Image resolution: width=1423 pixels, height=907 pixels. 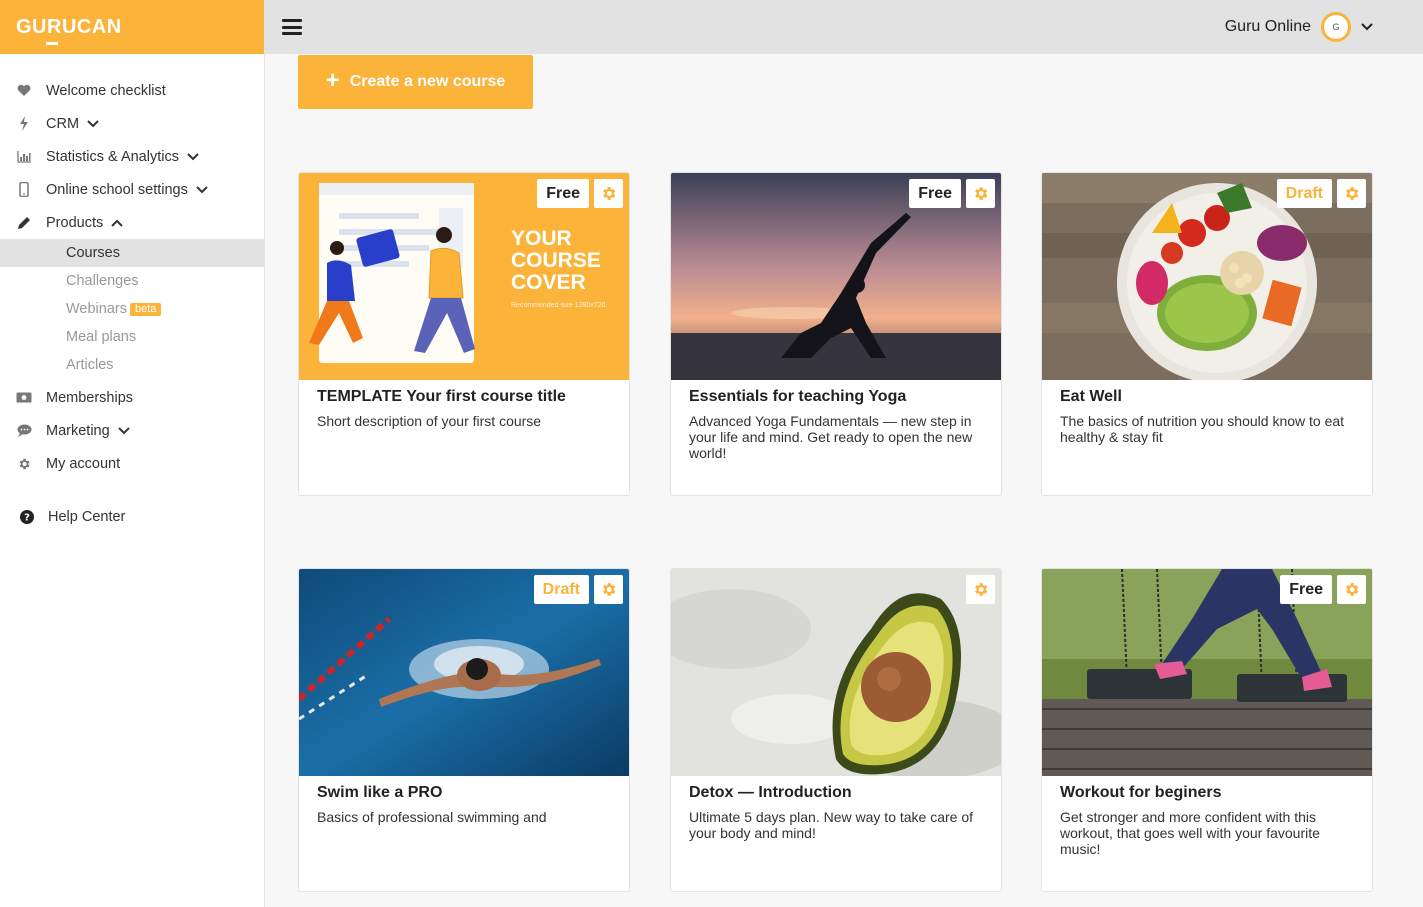 What do you see at coordinates (1141, 793) in the screenshot?
I see `course-title: Workout for beginers` at bounding box center [1141, 793].